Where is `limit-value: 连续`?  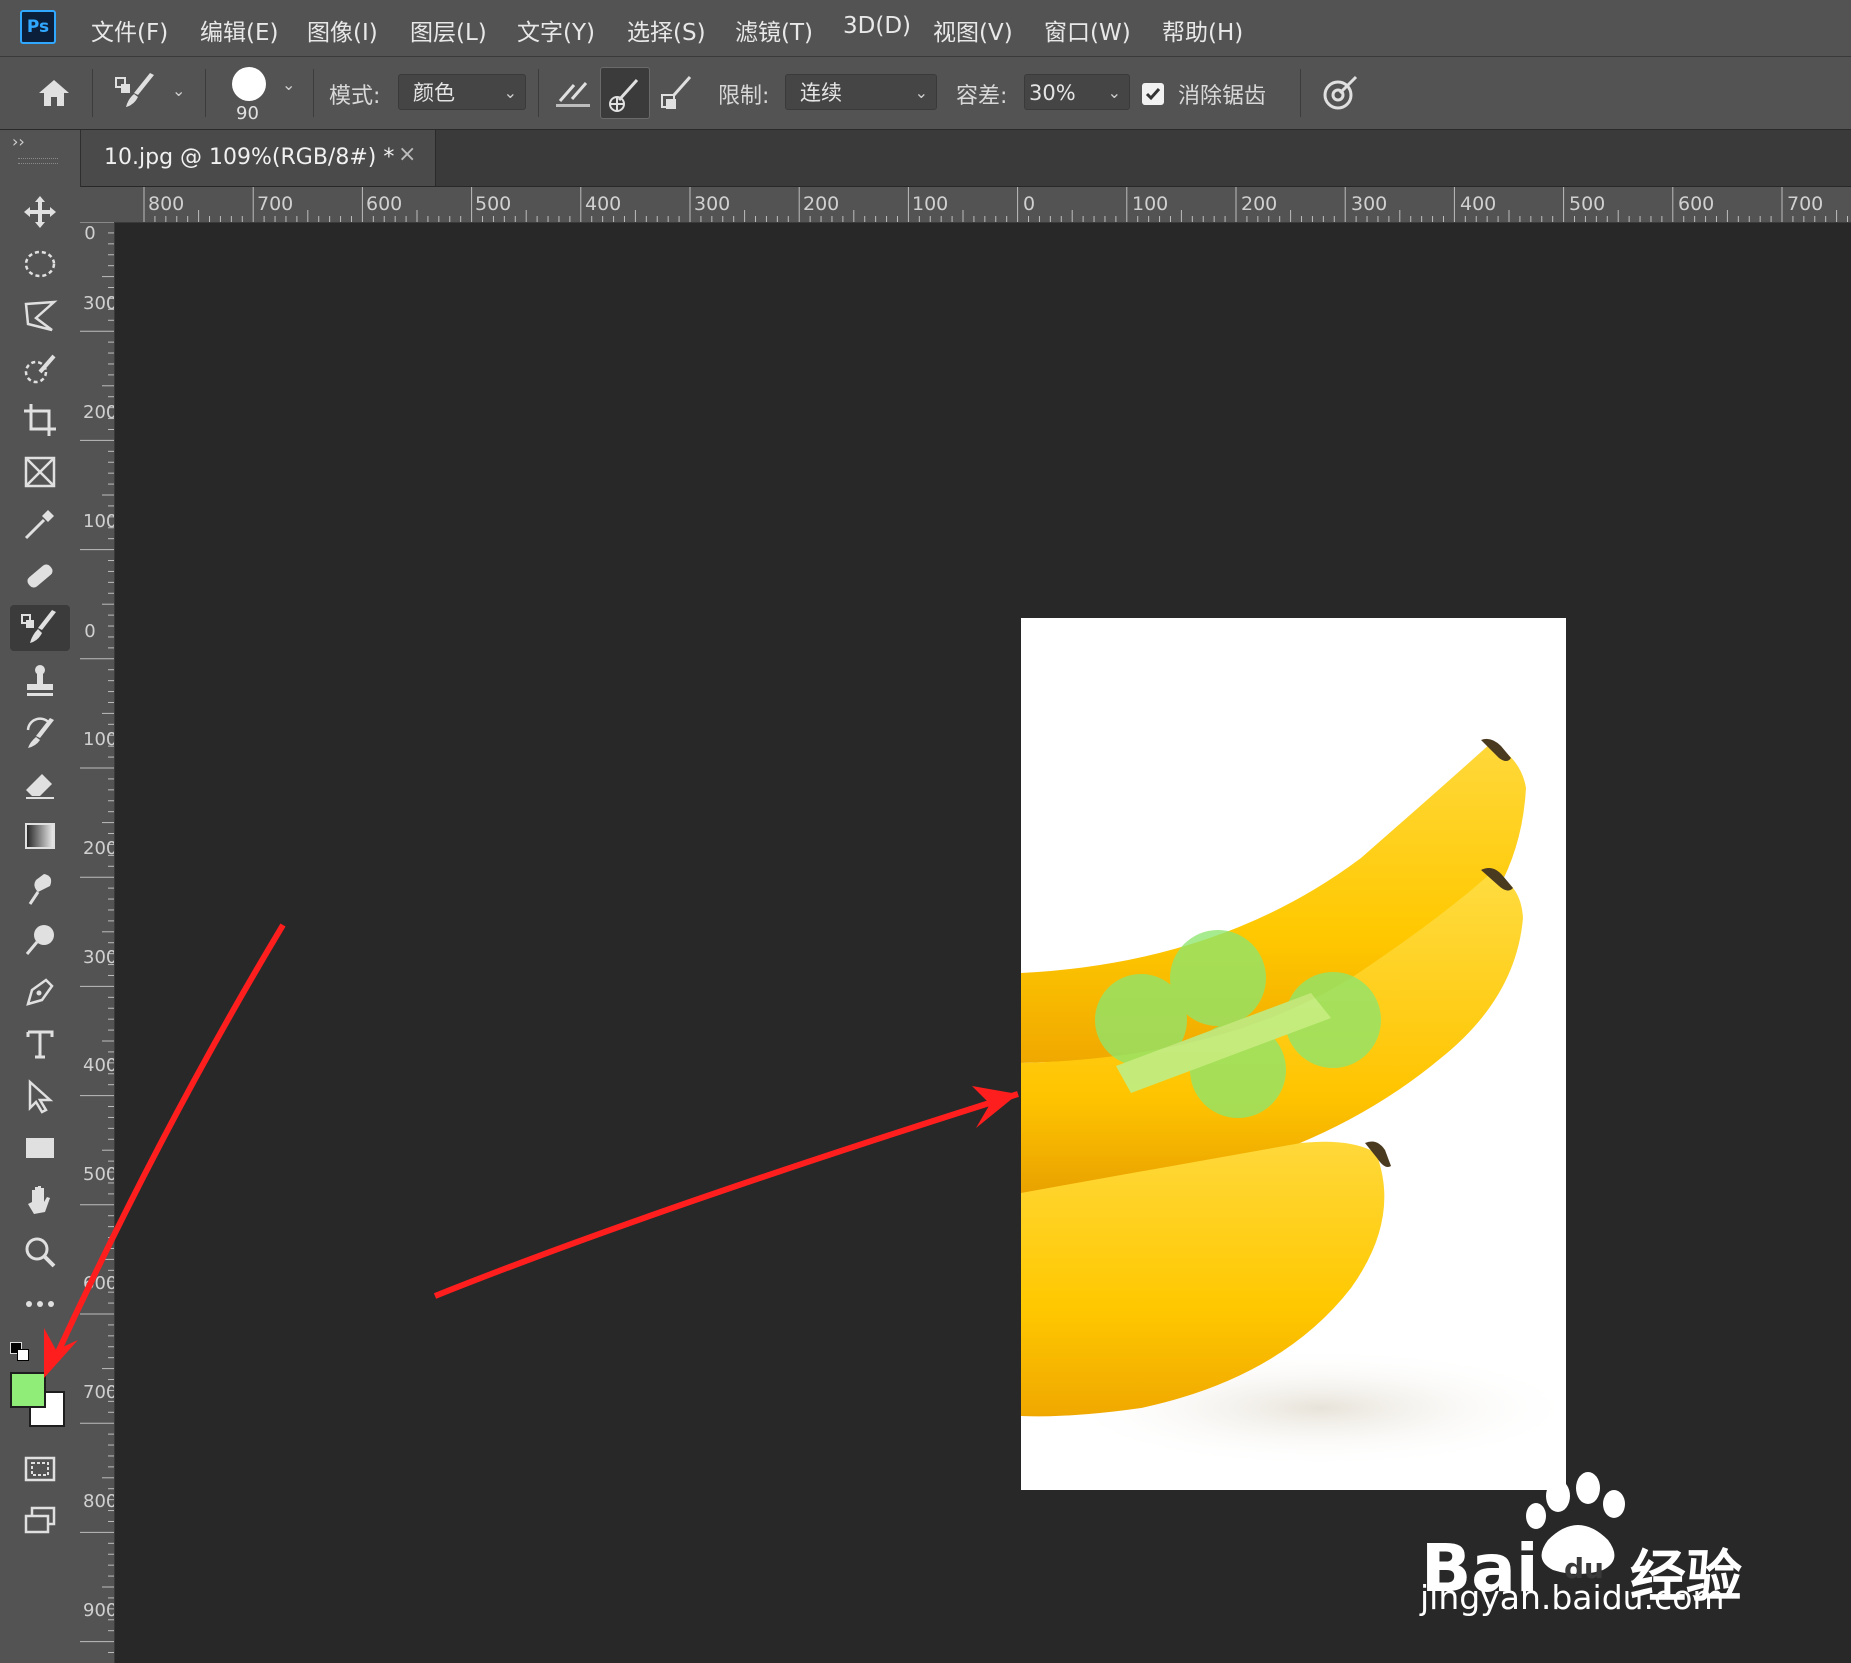 limit-value: 连续 is located at coordinates (821, 93).